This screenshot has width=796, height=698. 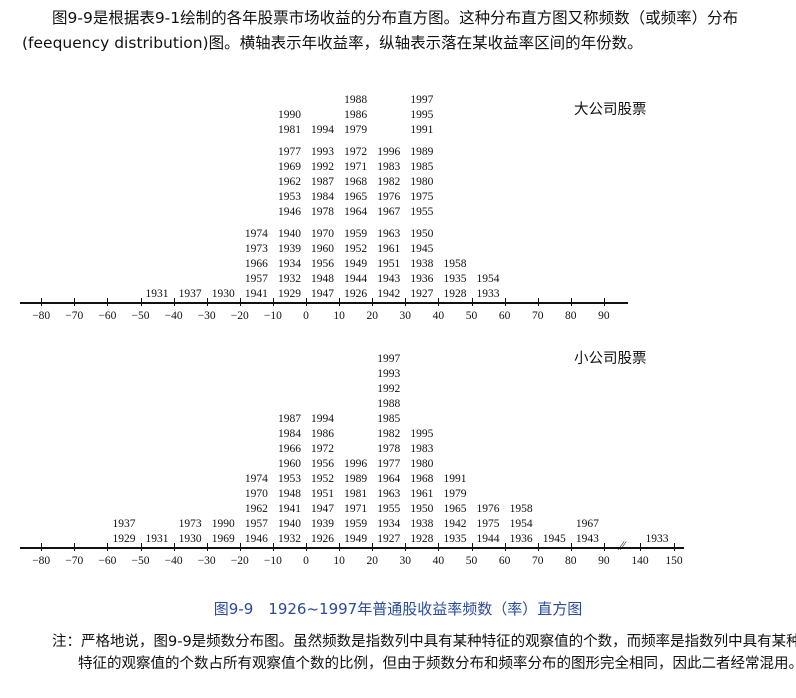 What do you see at coordinates (339, 316) in the screenshot?
I see `axis-tick-label: 10` at bounding box center [339, 316].